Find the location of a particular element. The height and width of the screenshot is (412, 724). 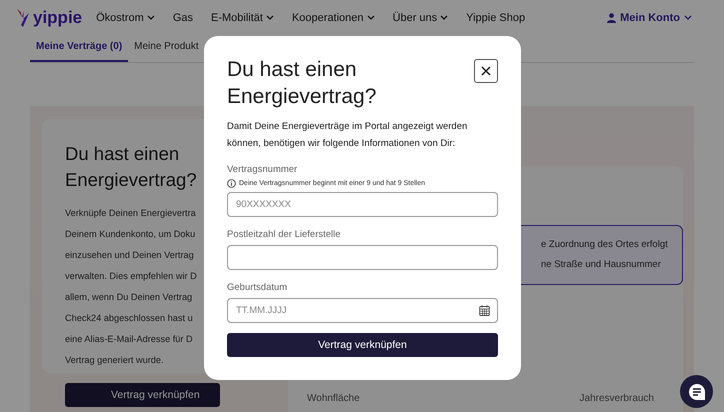

dialog-title: Du hast einen Energievertrag? is located at coordinates (302, 83).